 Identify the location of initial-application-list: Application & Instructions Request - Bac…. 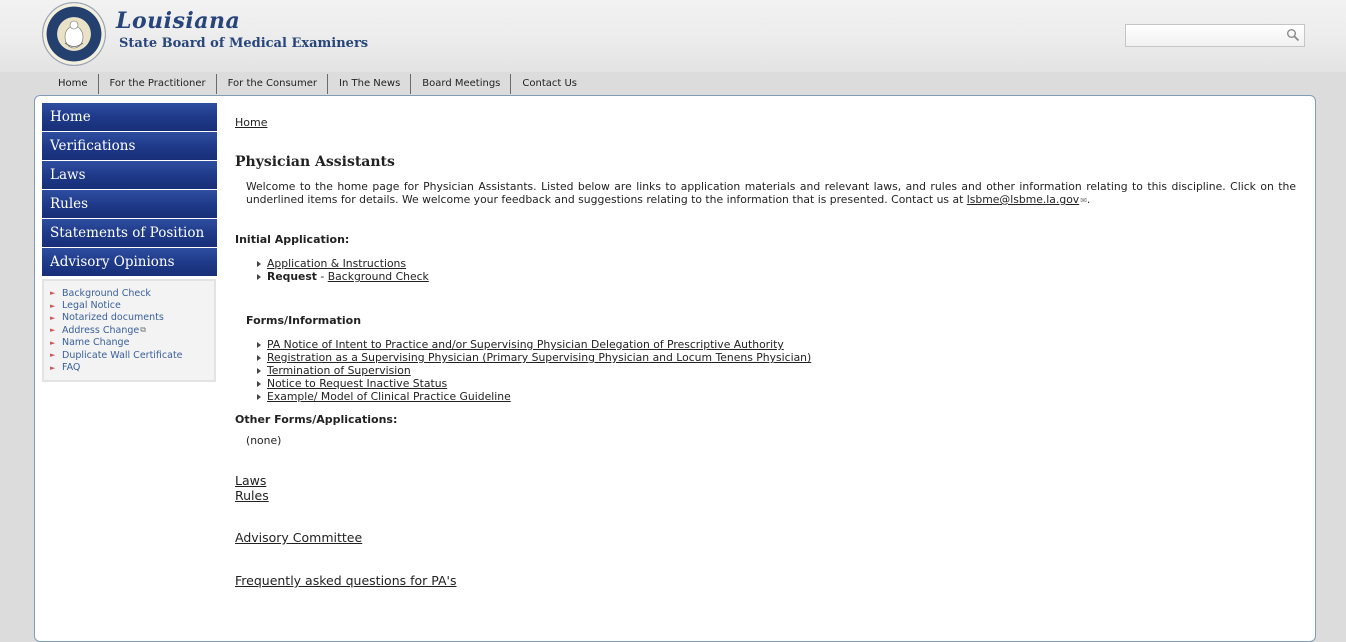
(343, 270).